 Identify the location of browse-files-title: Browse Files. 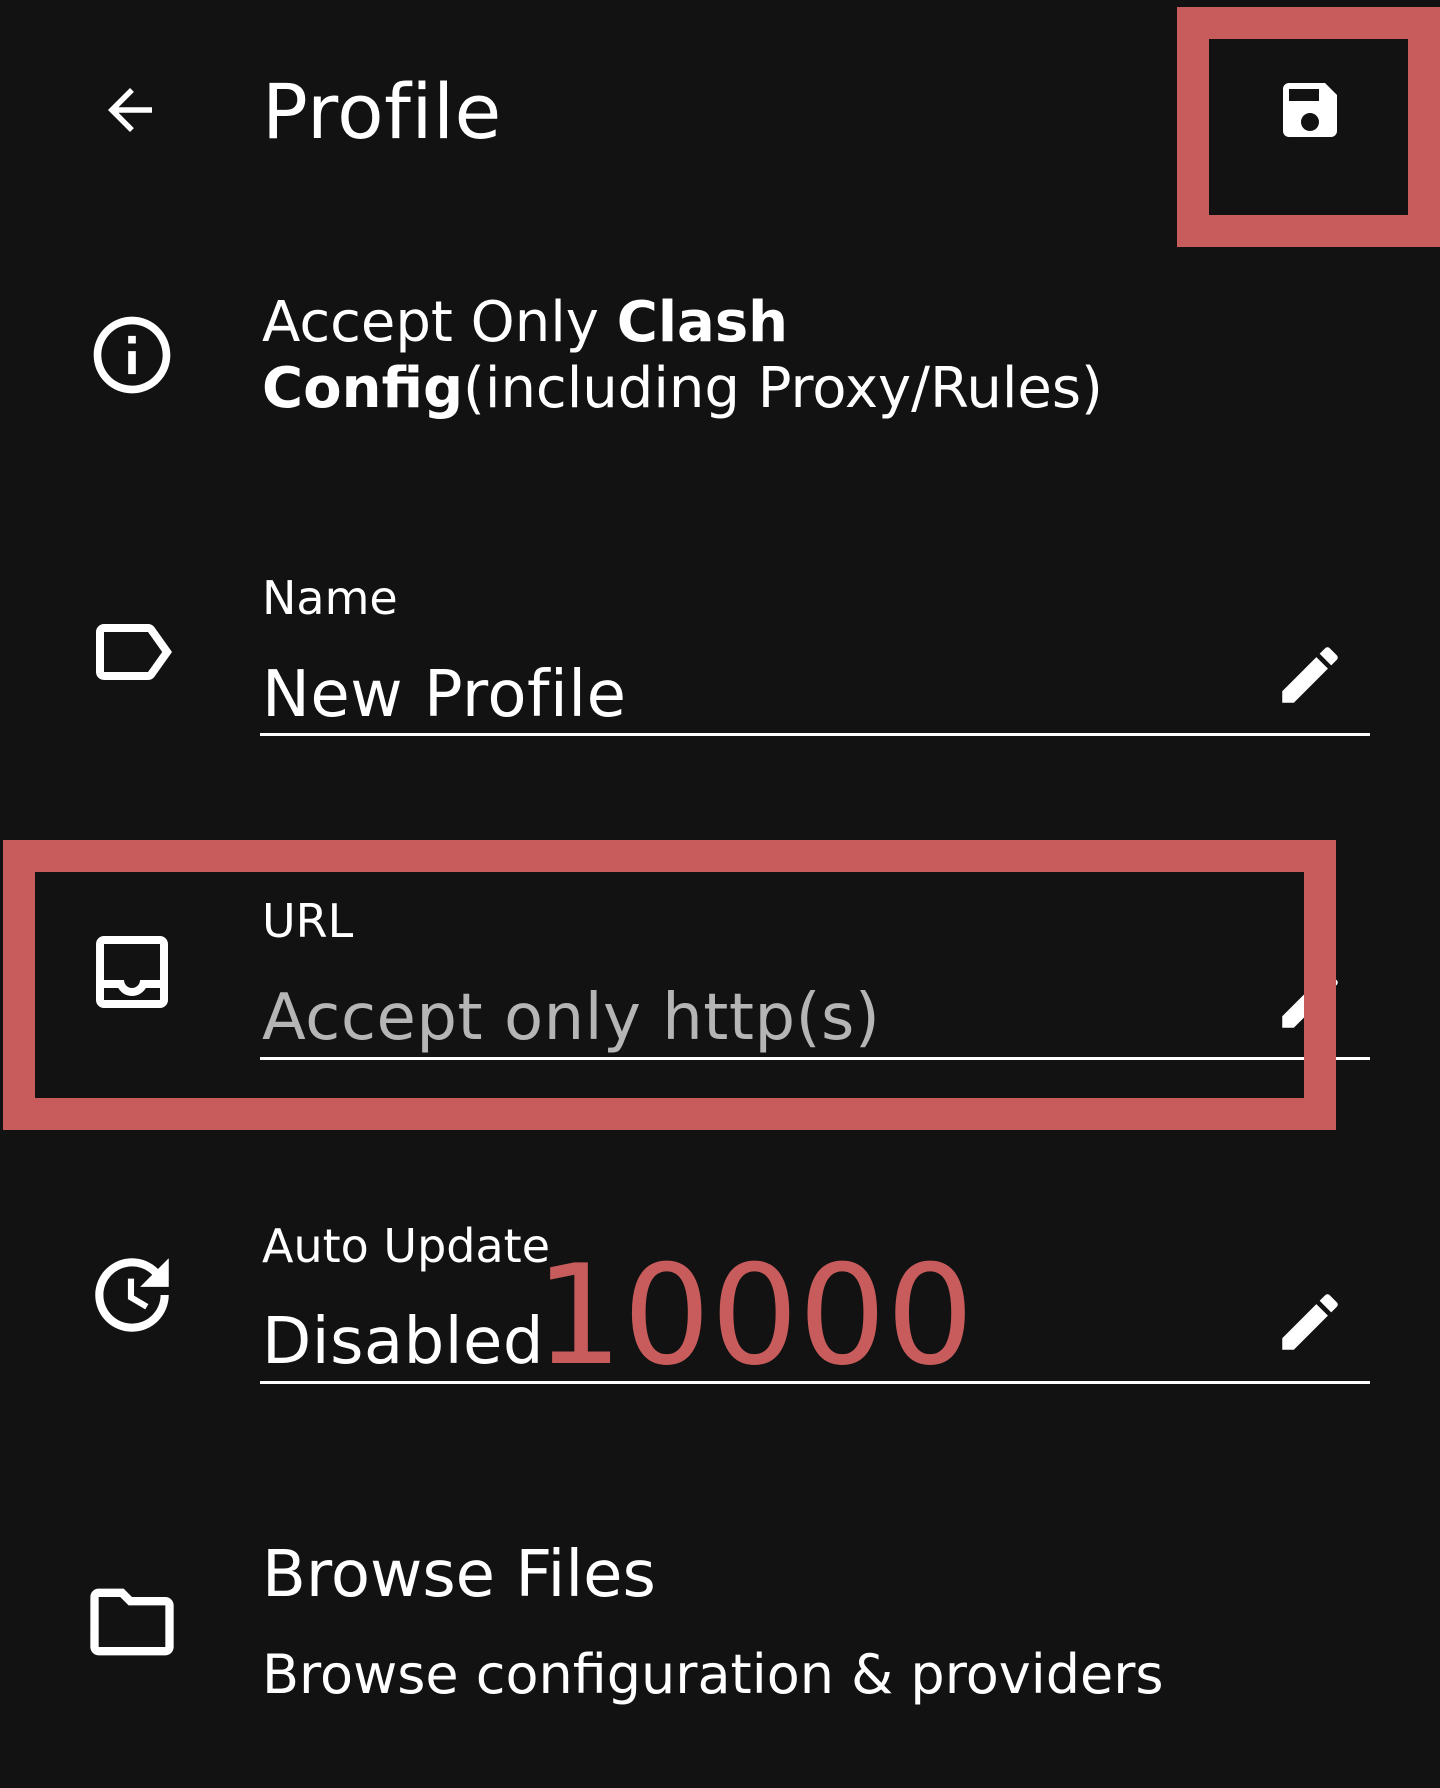
(459, 1575).